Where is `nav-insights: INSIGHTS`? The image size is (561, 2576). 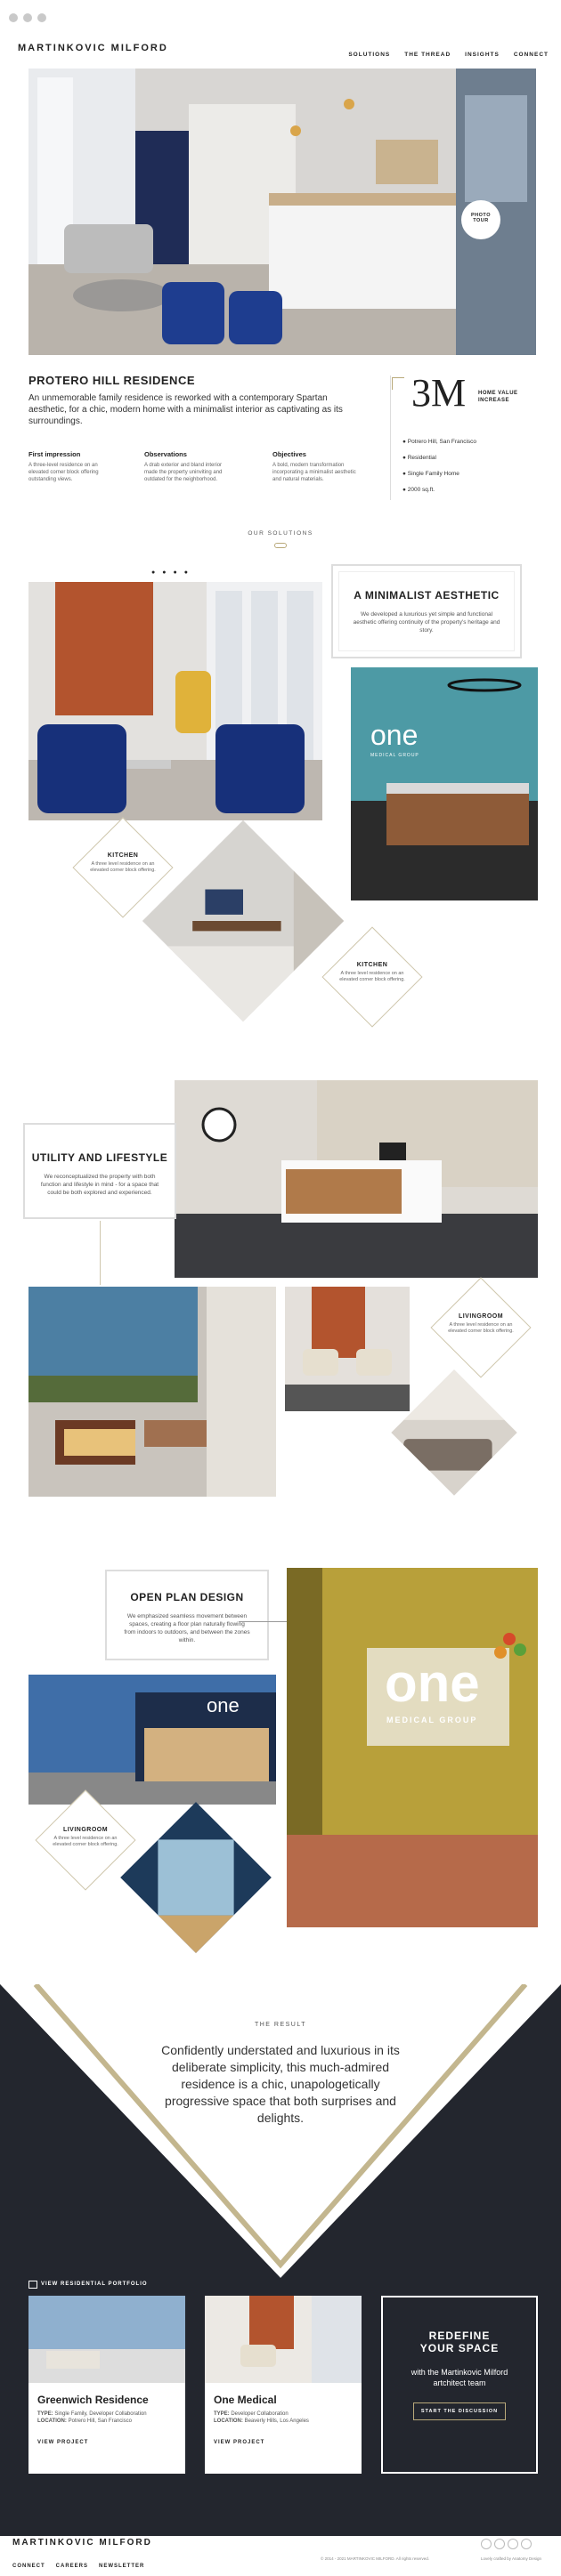 nav-insights: INSIGHTS is located at coordinates (482, 55).